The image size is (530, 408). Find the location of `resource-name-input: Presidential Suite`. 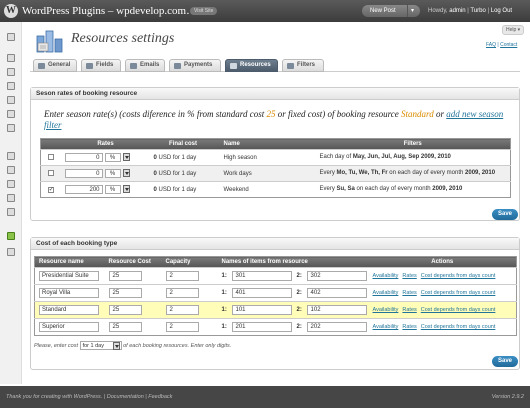

resource-name-input: Presidential Suite is located at coordinates (69, 276).